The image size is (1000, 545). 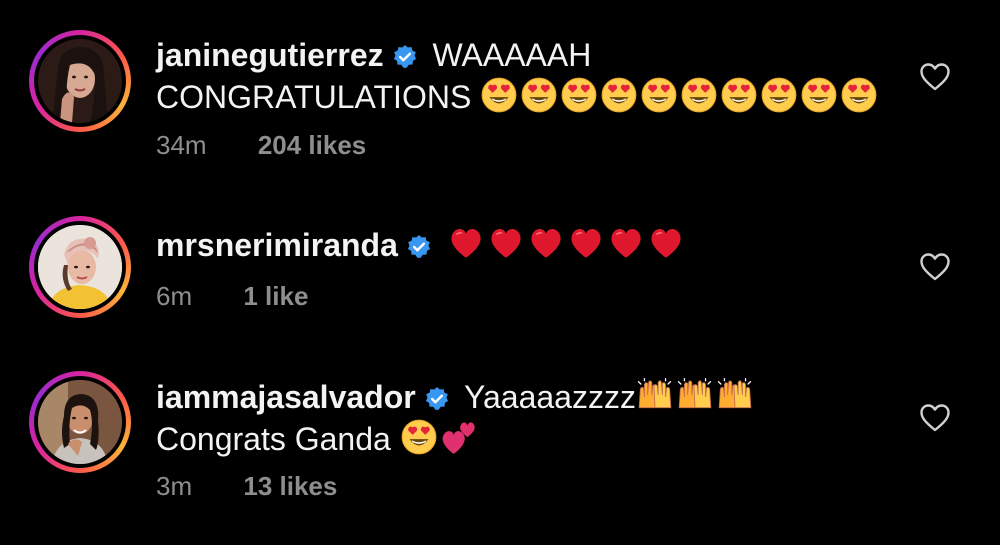 What do you see at coordinates (174, 486) in the screenshot?
I see `comment-time: 3m` at bounding box center [174, 486].